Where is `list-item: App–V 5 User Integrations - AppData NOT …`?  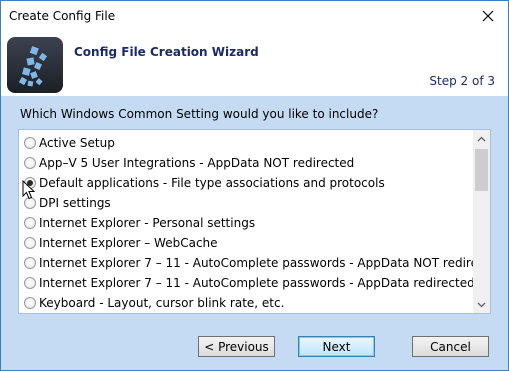
list-item: App–V 5 User Integrations - AppData NOT … is located at coordinates (246, 163).